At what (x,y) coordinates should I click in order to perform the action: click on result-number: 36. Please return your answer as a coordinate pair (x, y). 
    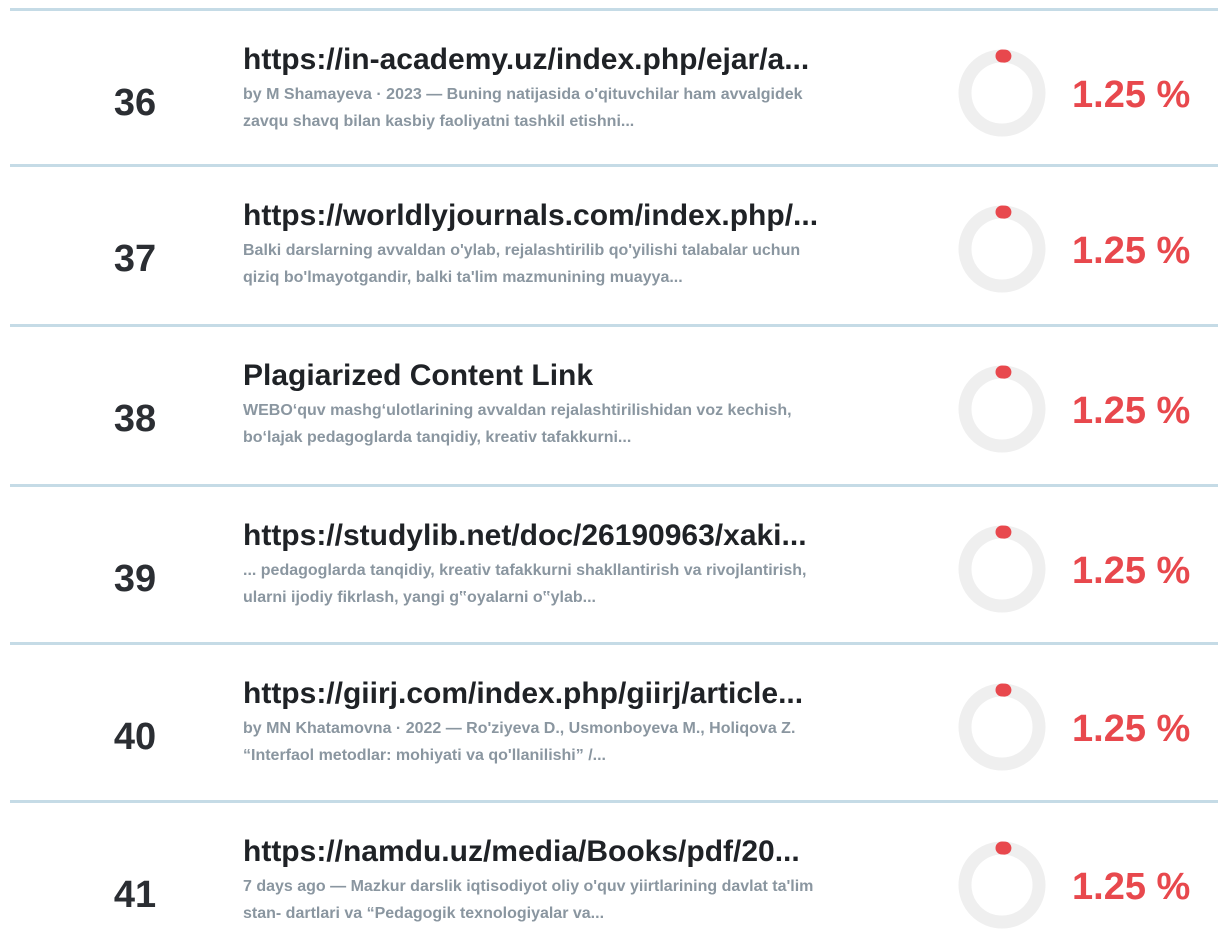
    Looking at the image, I should click on (135, 103).